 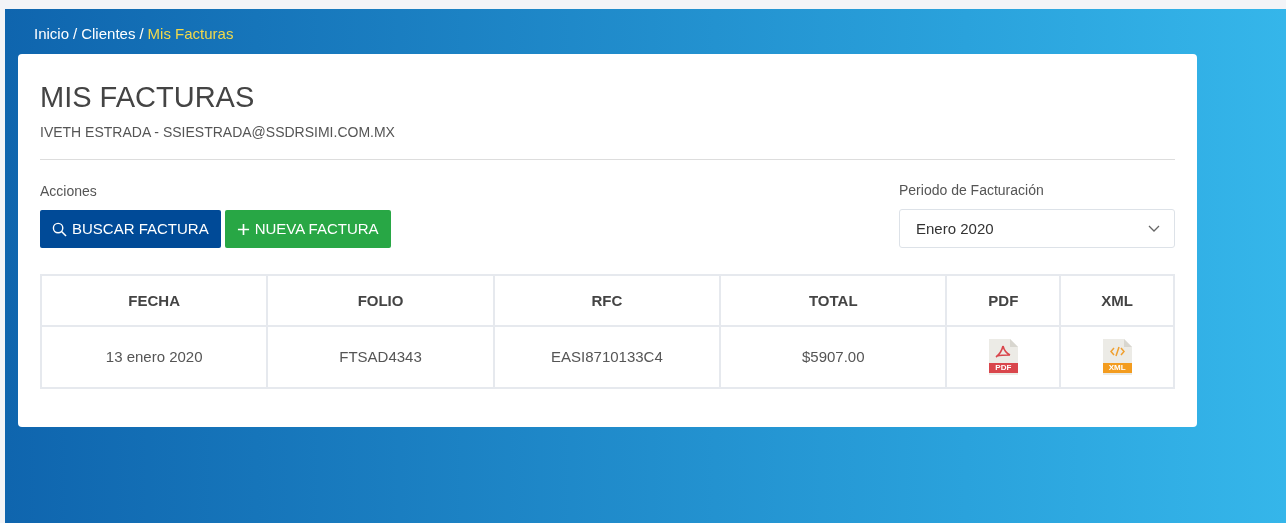 I want to click on breadcrumb-link: Mis Facturas, so click(x=190, y=33).